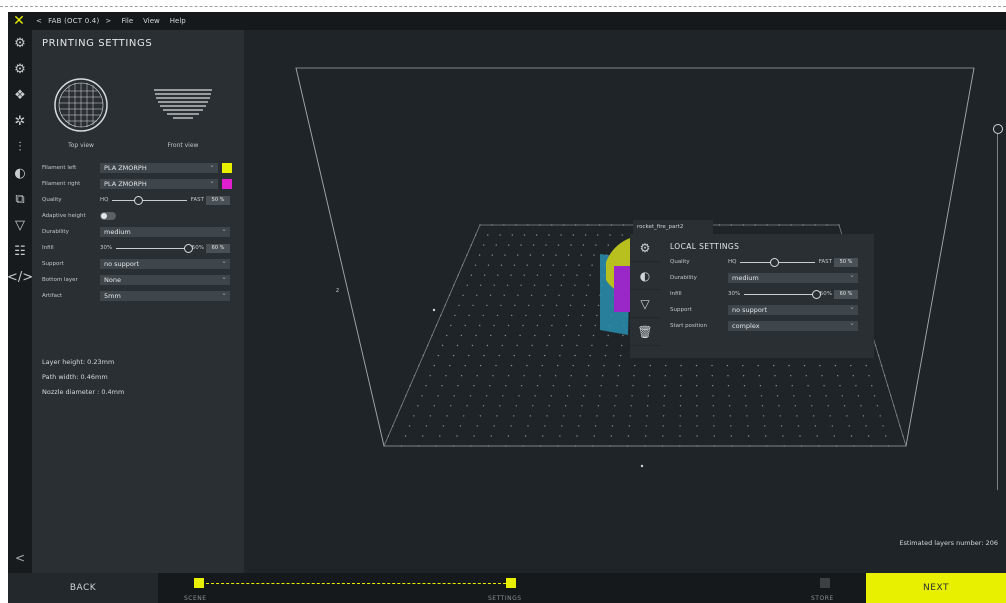 This screenshot has width=1006, height=603. What do you see at coordinates (997, 310) in the screenshot?
I see `layer-slider-track` at bounding box center [997, 310].